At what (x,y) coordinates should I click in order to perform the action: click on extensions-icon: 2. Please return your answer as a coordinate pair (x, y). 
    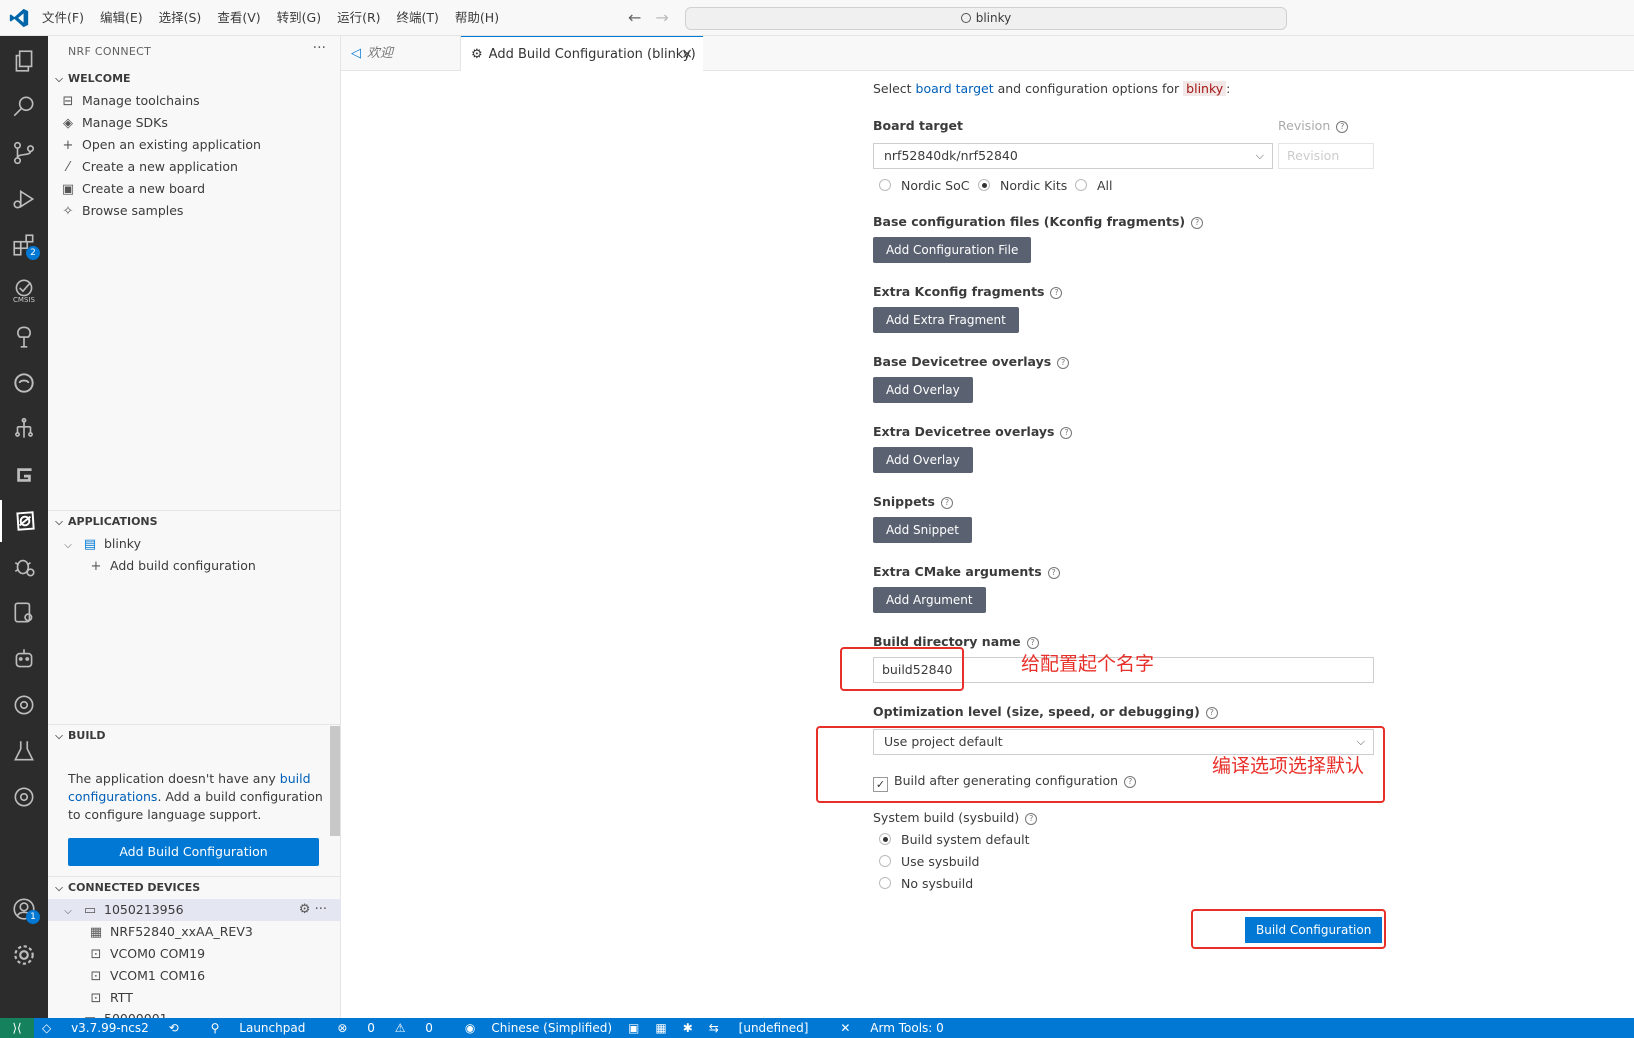
    Looking at the image, I should click on (24, 245).